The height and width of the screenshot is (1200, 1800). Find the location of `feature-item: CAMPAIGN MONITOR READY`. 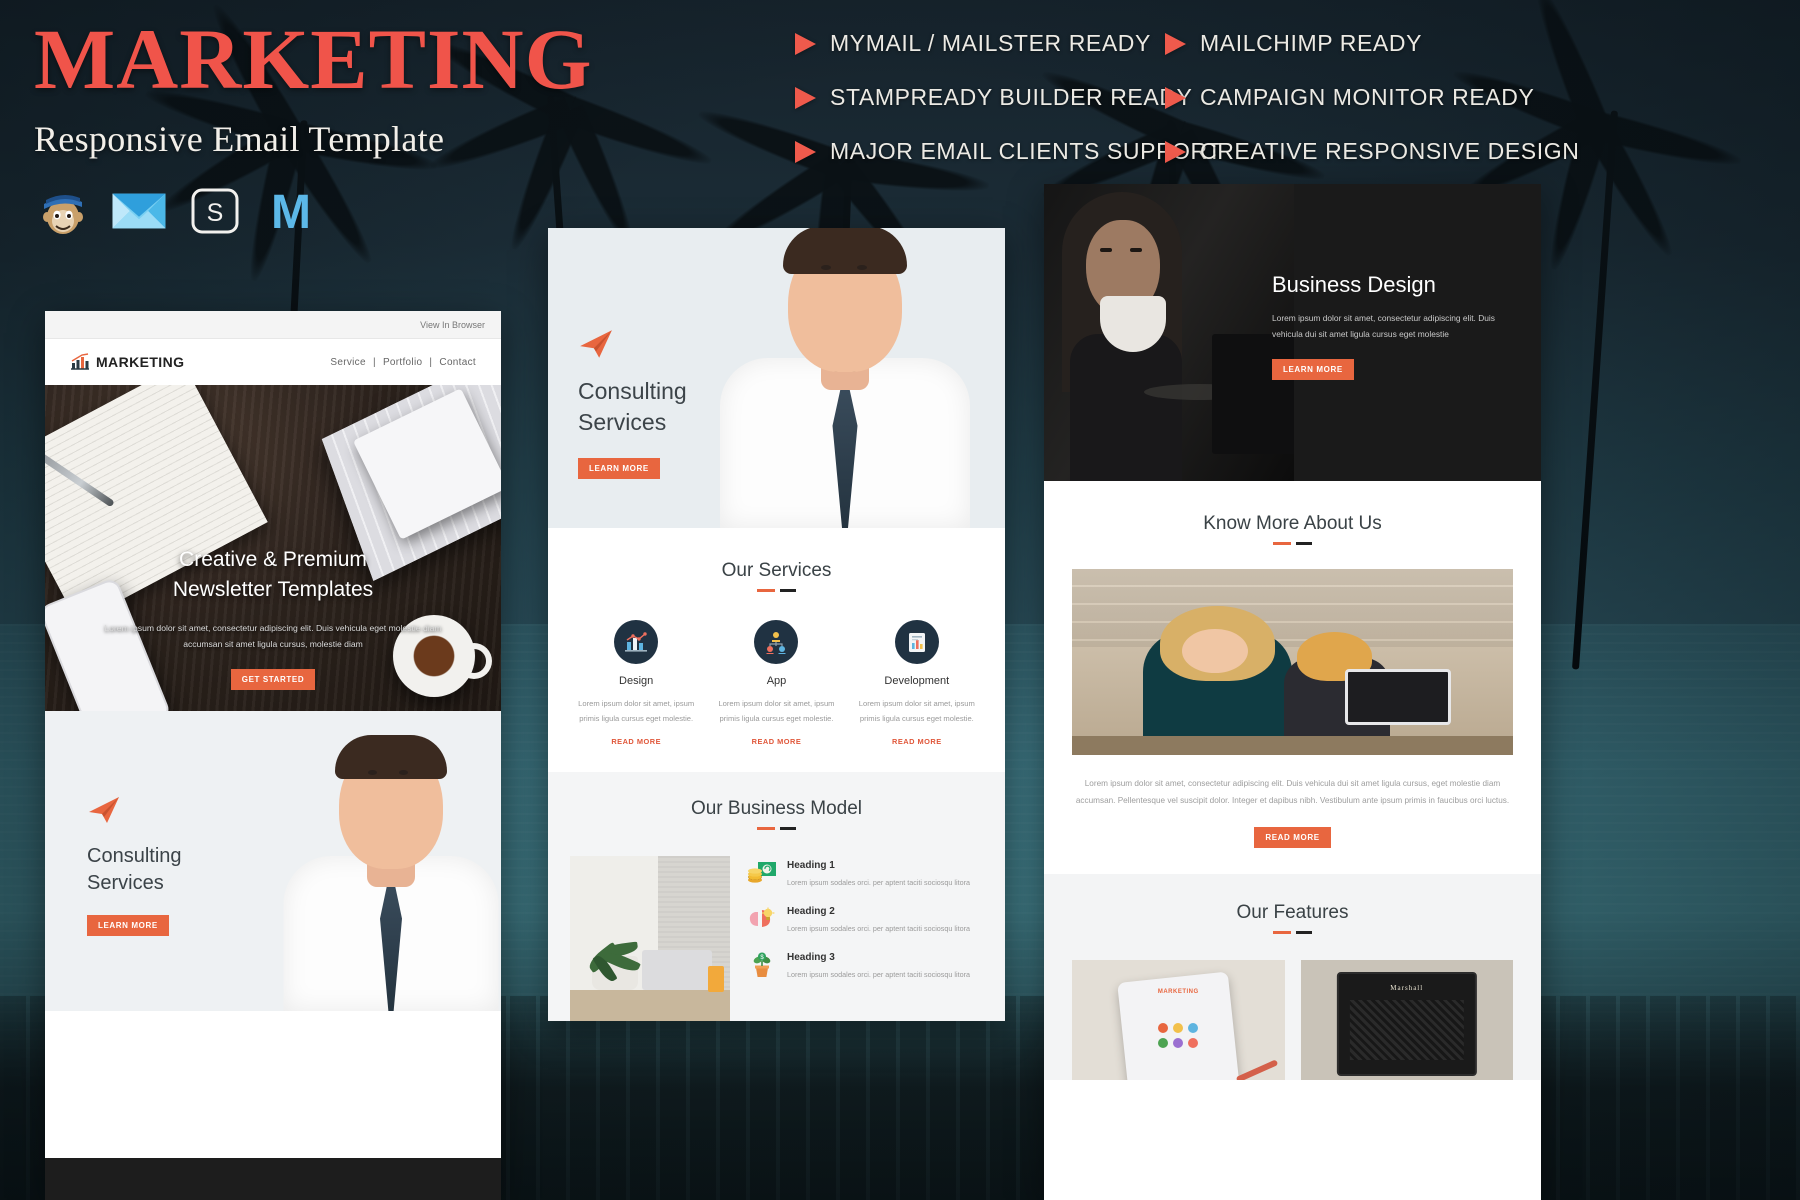

feature-item: CAMPAIGN MONITOR READY is located at coordinates (1472, 97).